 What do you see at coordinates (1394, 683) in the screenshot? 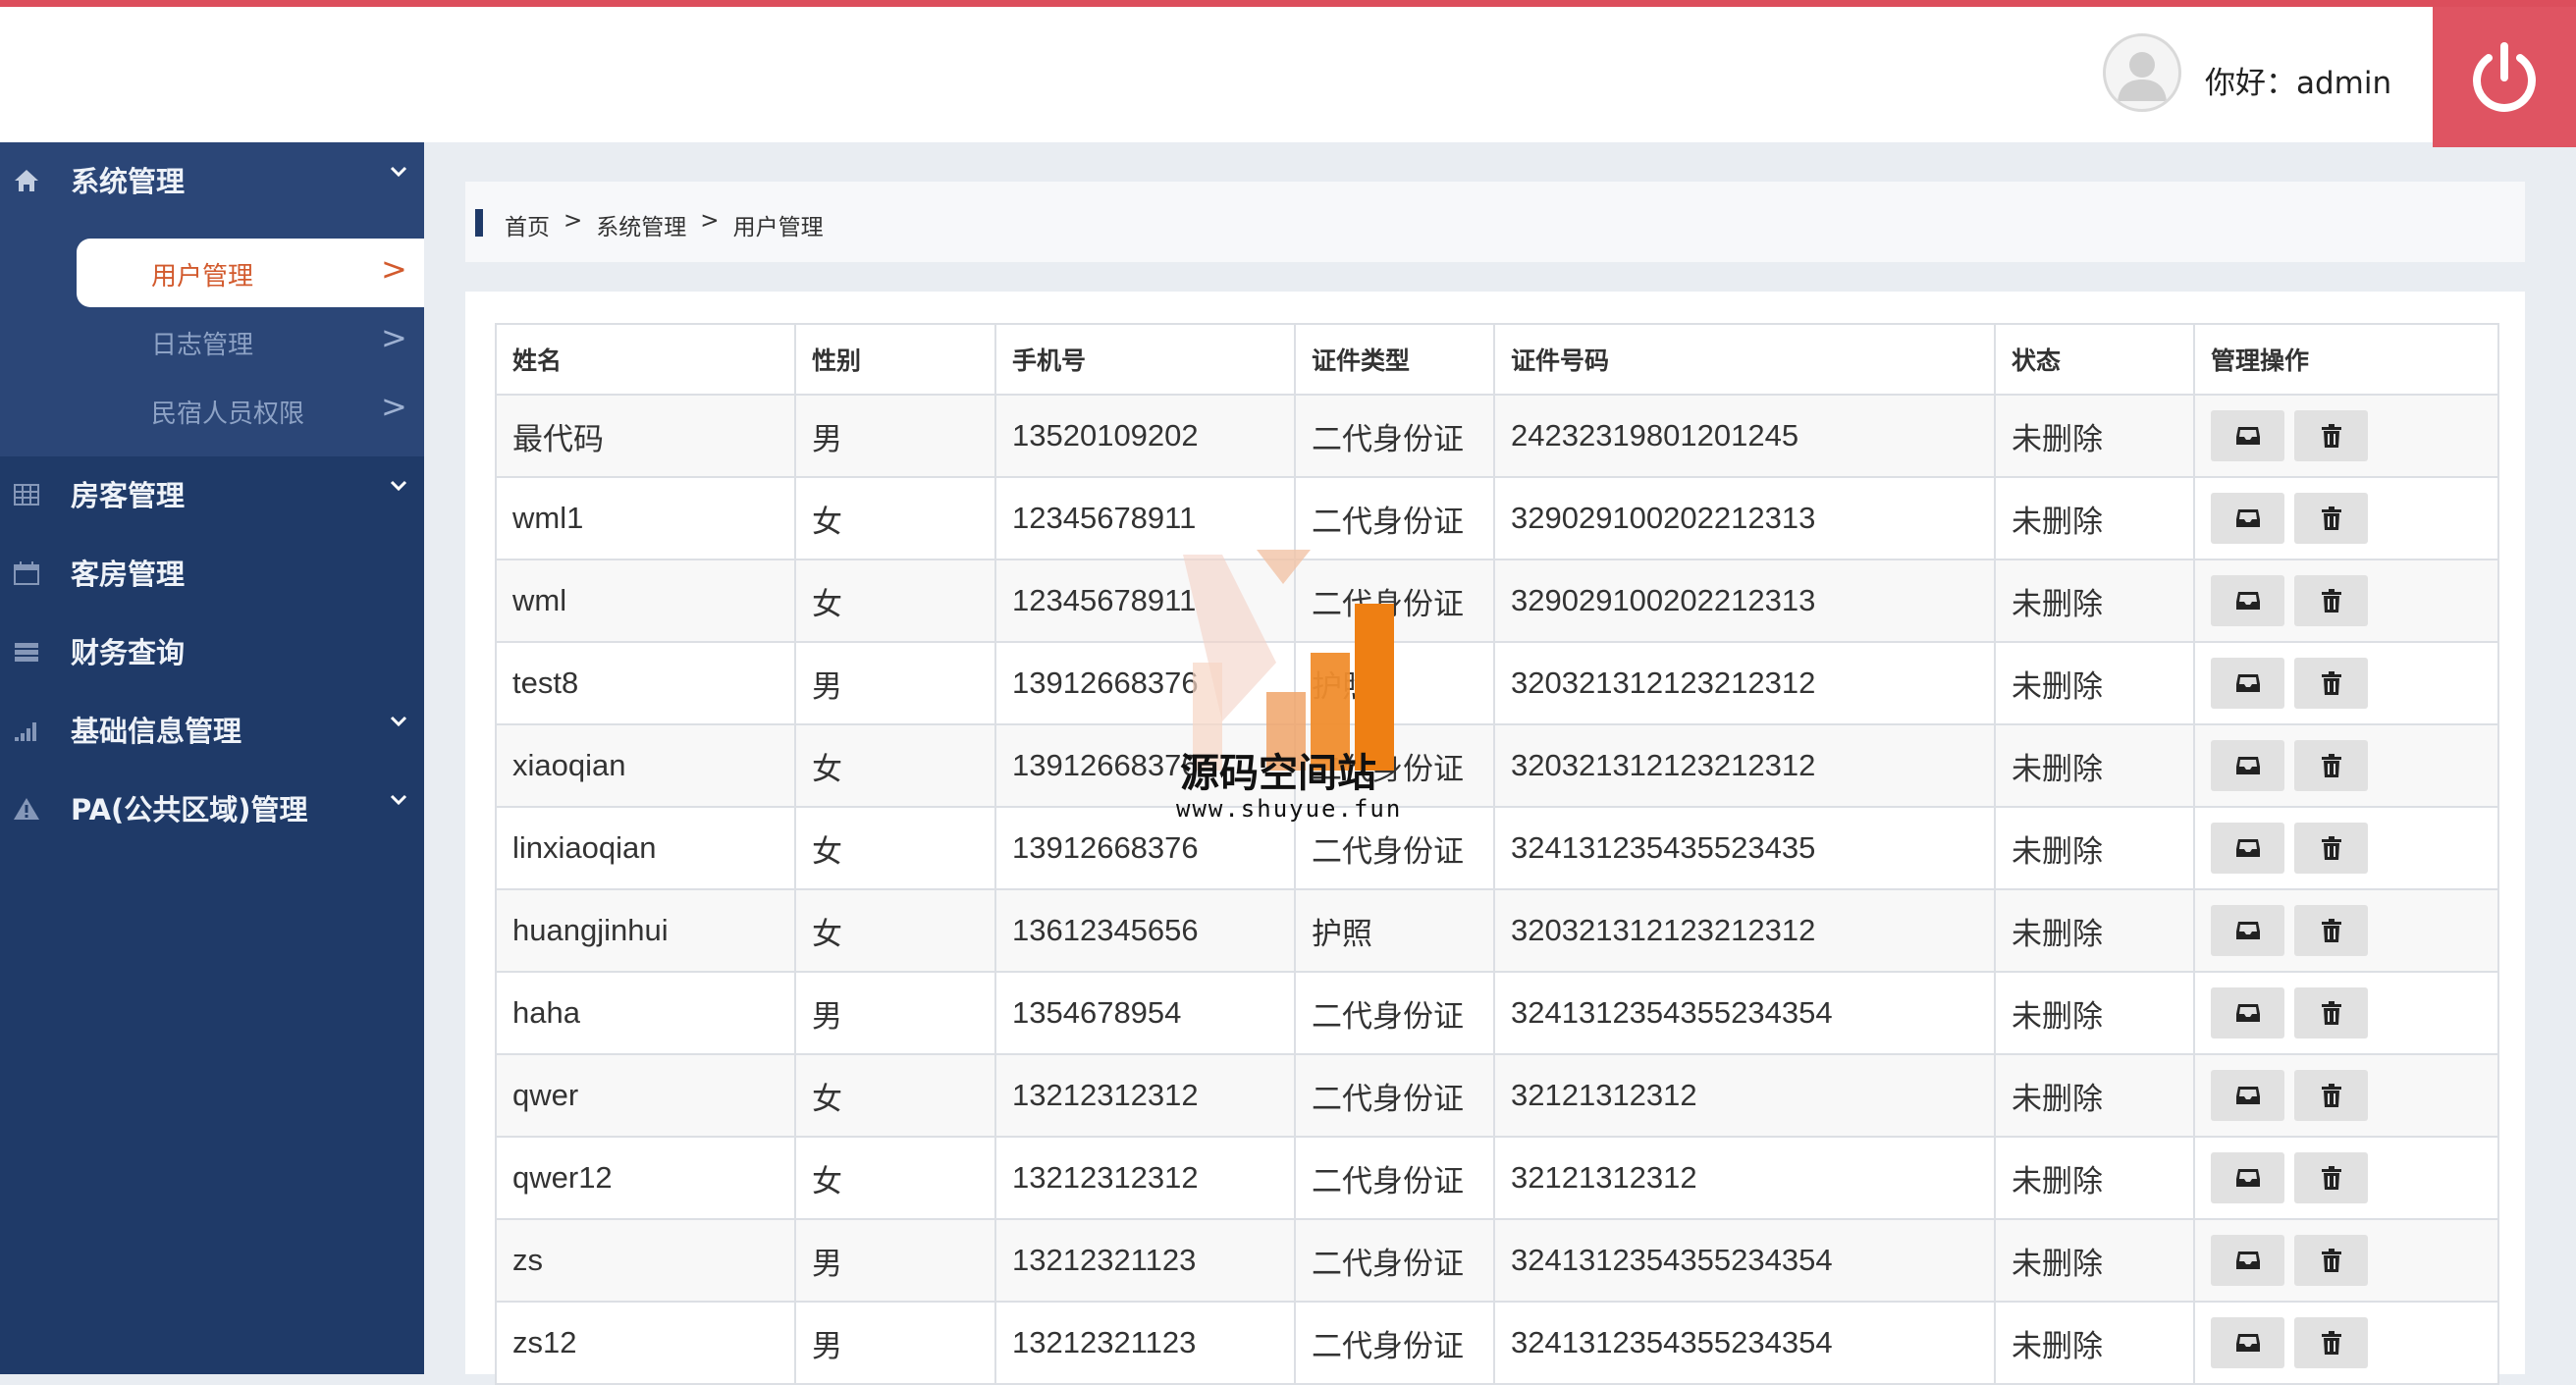
I see `cell-id-type: 护照` at bounding box center [1394, 683].